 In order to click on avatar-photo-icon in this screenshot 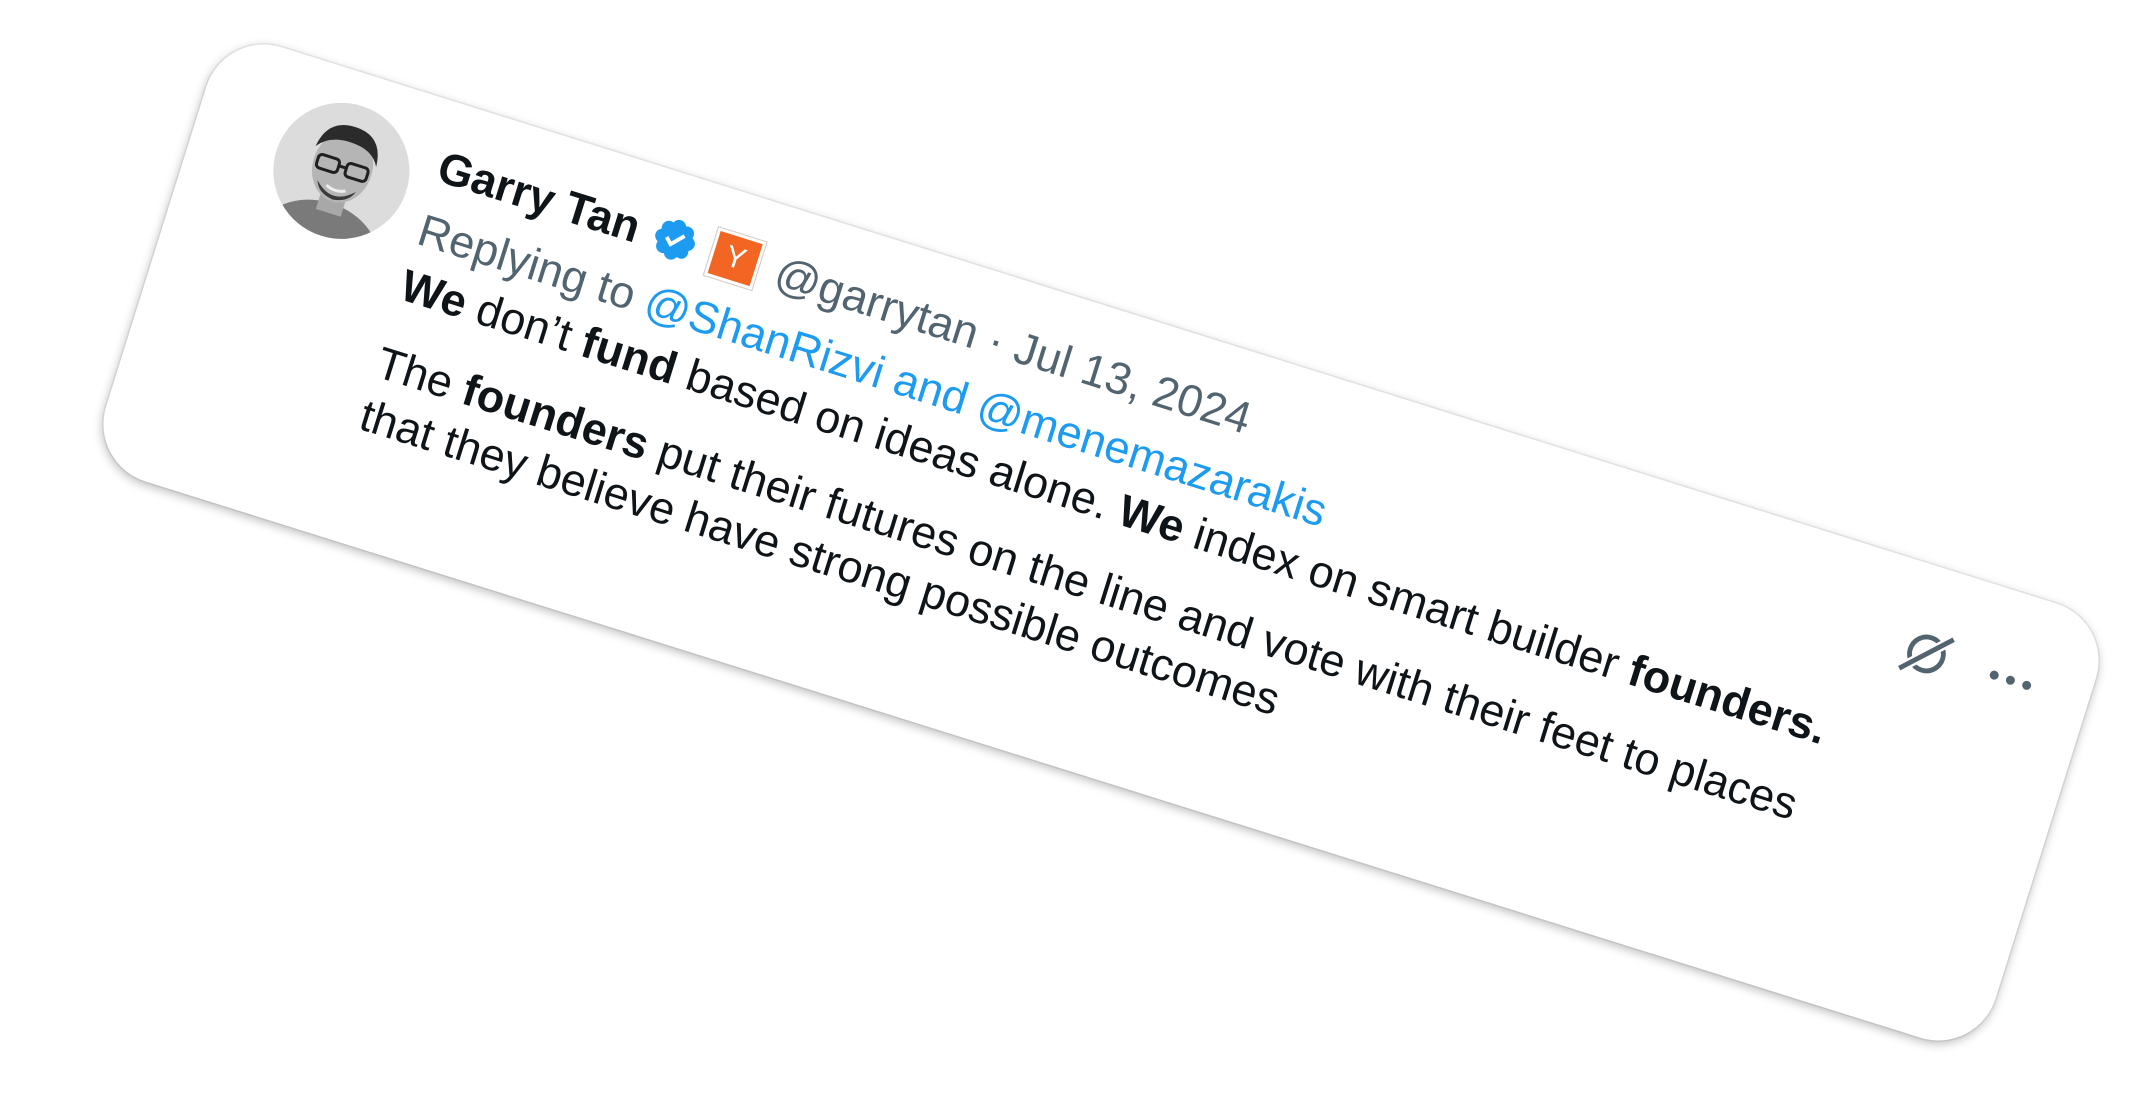, I will do `click(341, 171)`.